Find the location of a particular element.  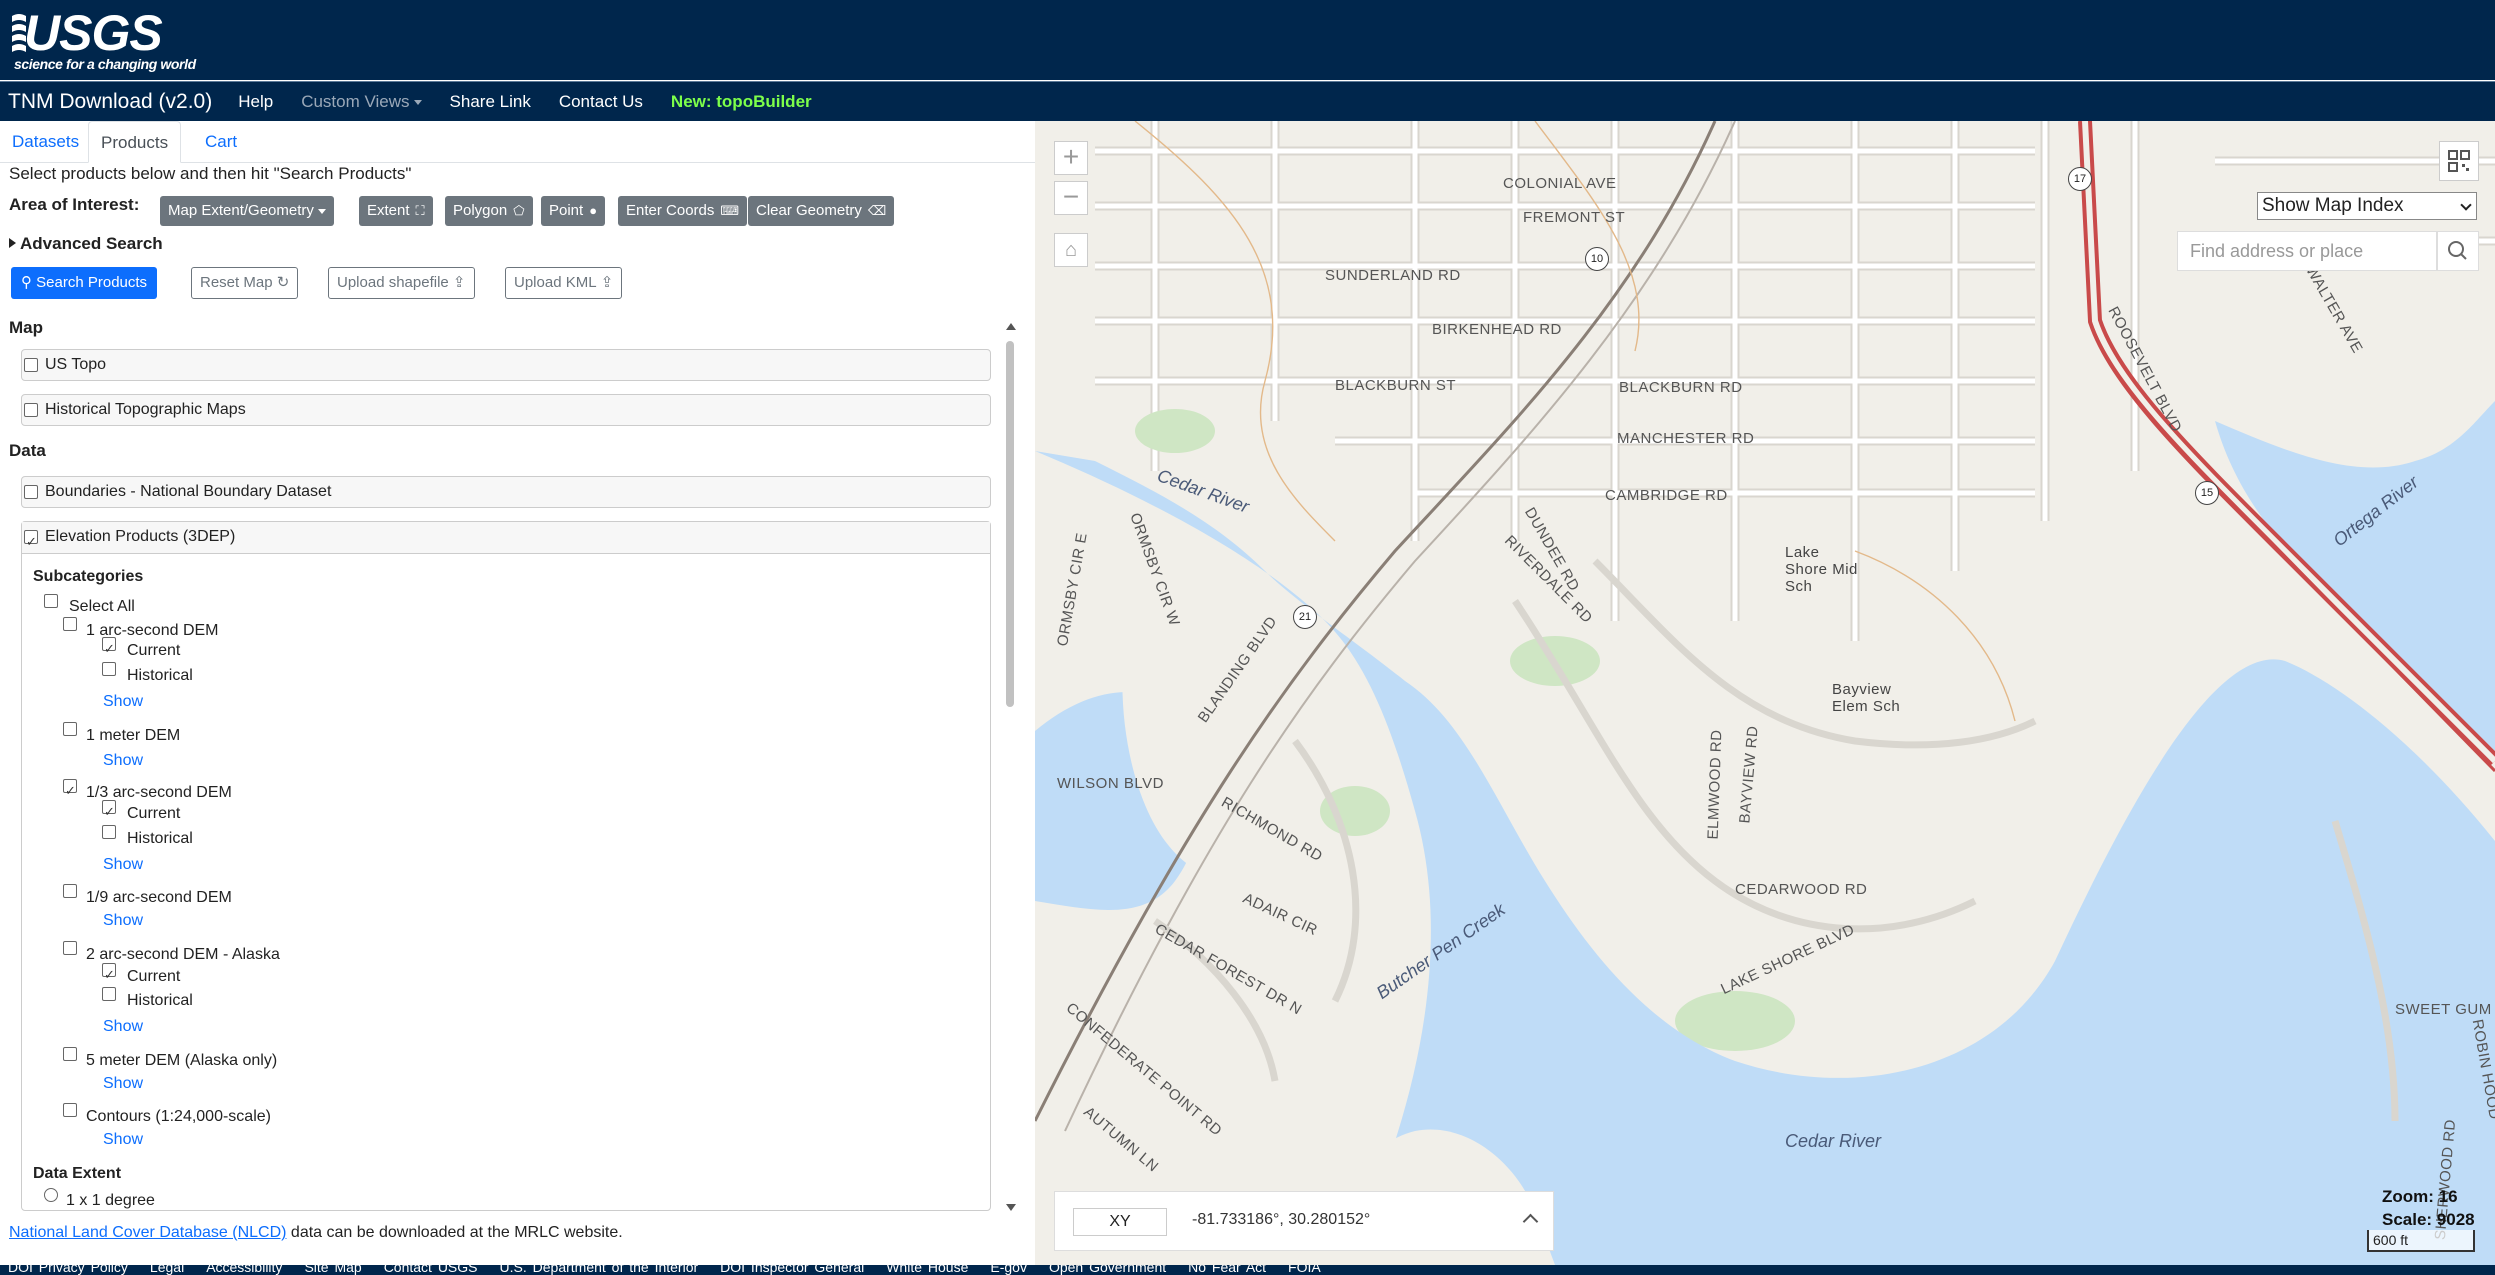

footer-link: DOI Inspector General is located at coordinates (792, 1270).